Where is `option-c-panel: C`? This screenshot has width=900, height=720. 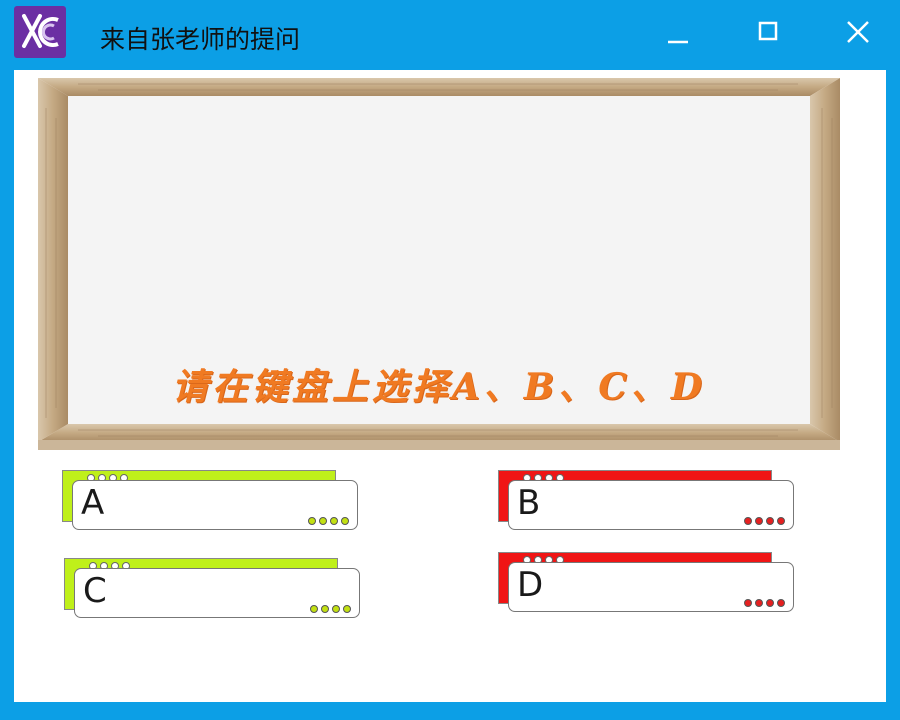
option-c-panel: C is located at coordinates (217, 593).